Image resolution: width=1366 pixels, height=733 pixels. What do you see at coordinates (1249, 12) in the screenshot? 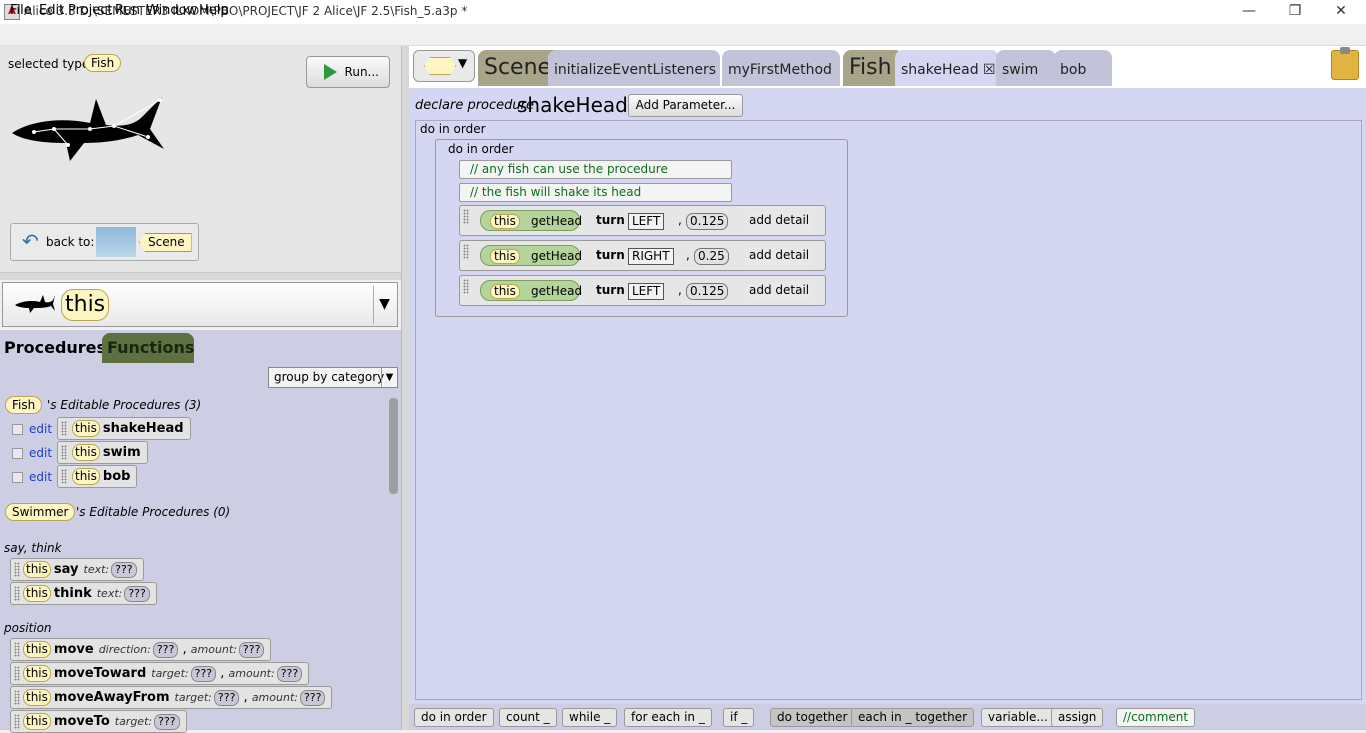
I see `minimize-button: —` at bounding box center [1249, 12].